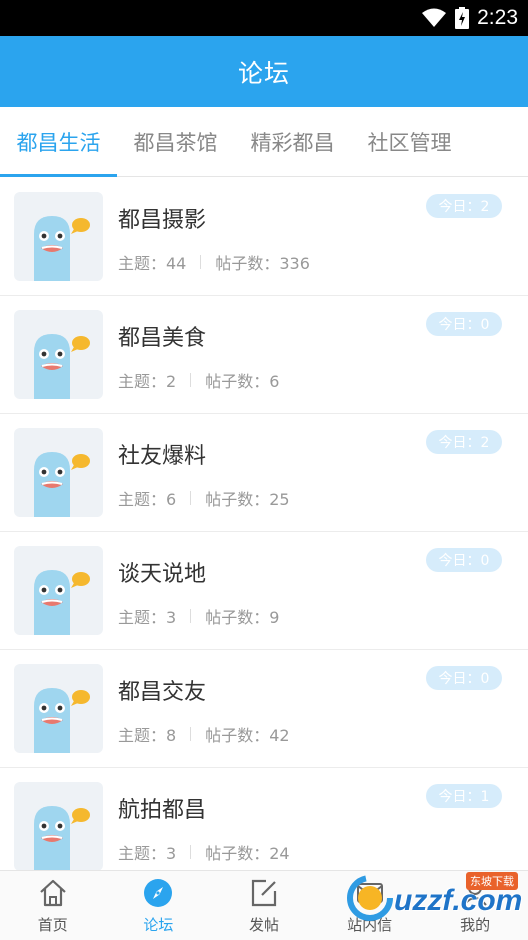 This screenshot has width=528, height=940. I want to click on category-tabs: 都昌生活 都昌茶馆 精彩都昌 社区管理, so click(264, 142).